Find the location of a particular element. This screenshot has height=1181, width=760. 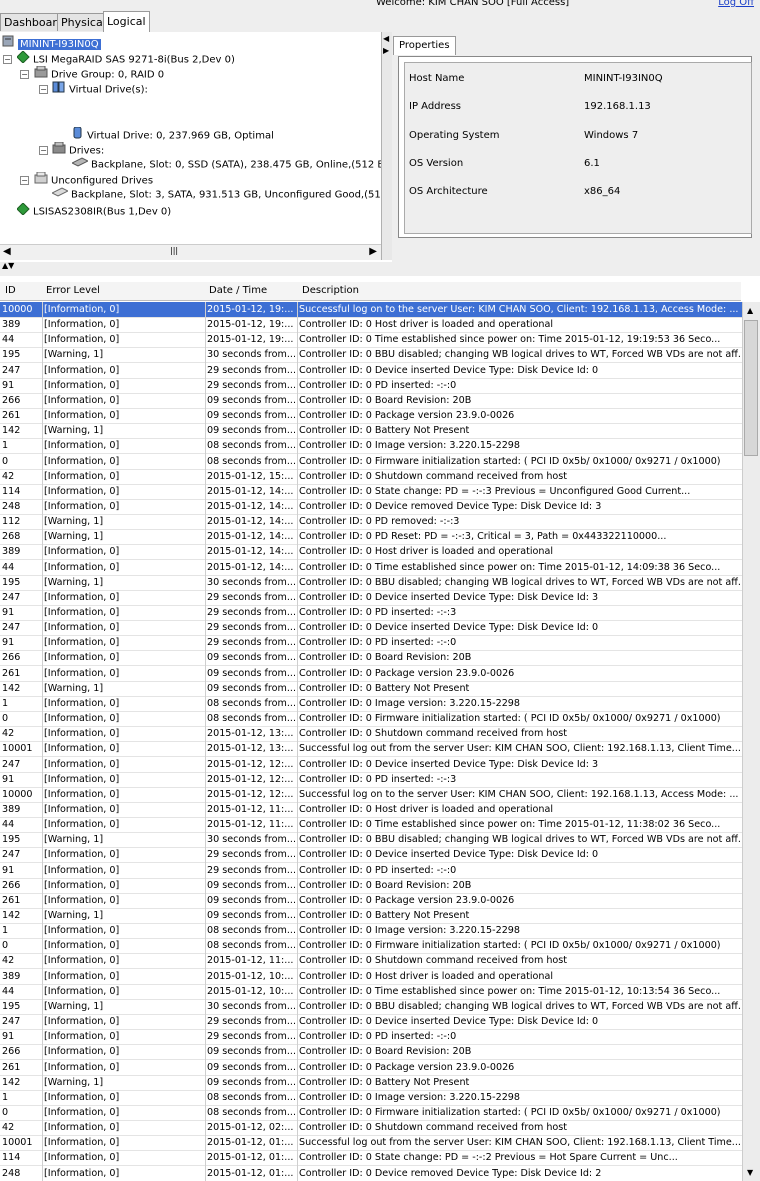

tree-node-virtual-drive-0: Virtual Drive: 0, 237.969 GB, Optimal is located at coordinates (173, 134).